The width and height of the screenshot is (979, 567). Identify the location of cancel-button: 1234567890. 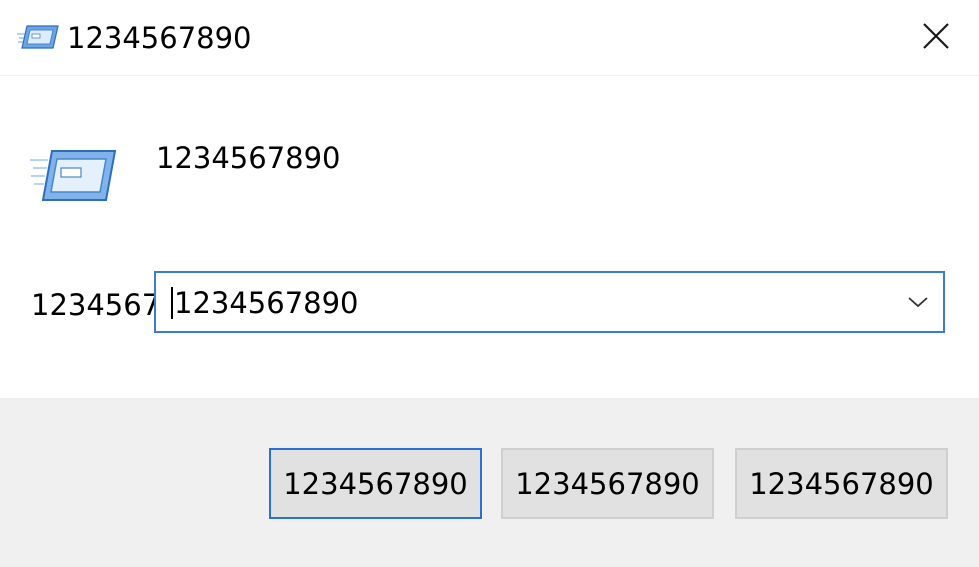
(607, 483).